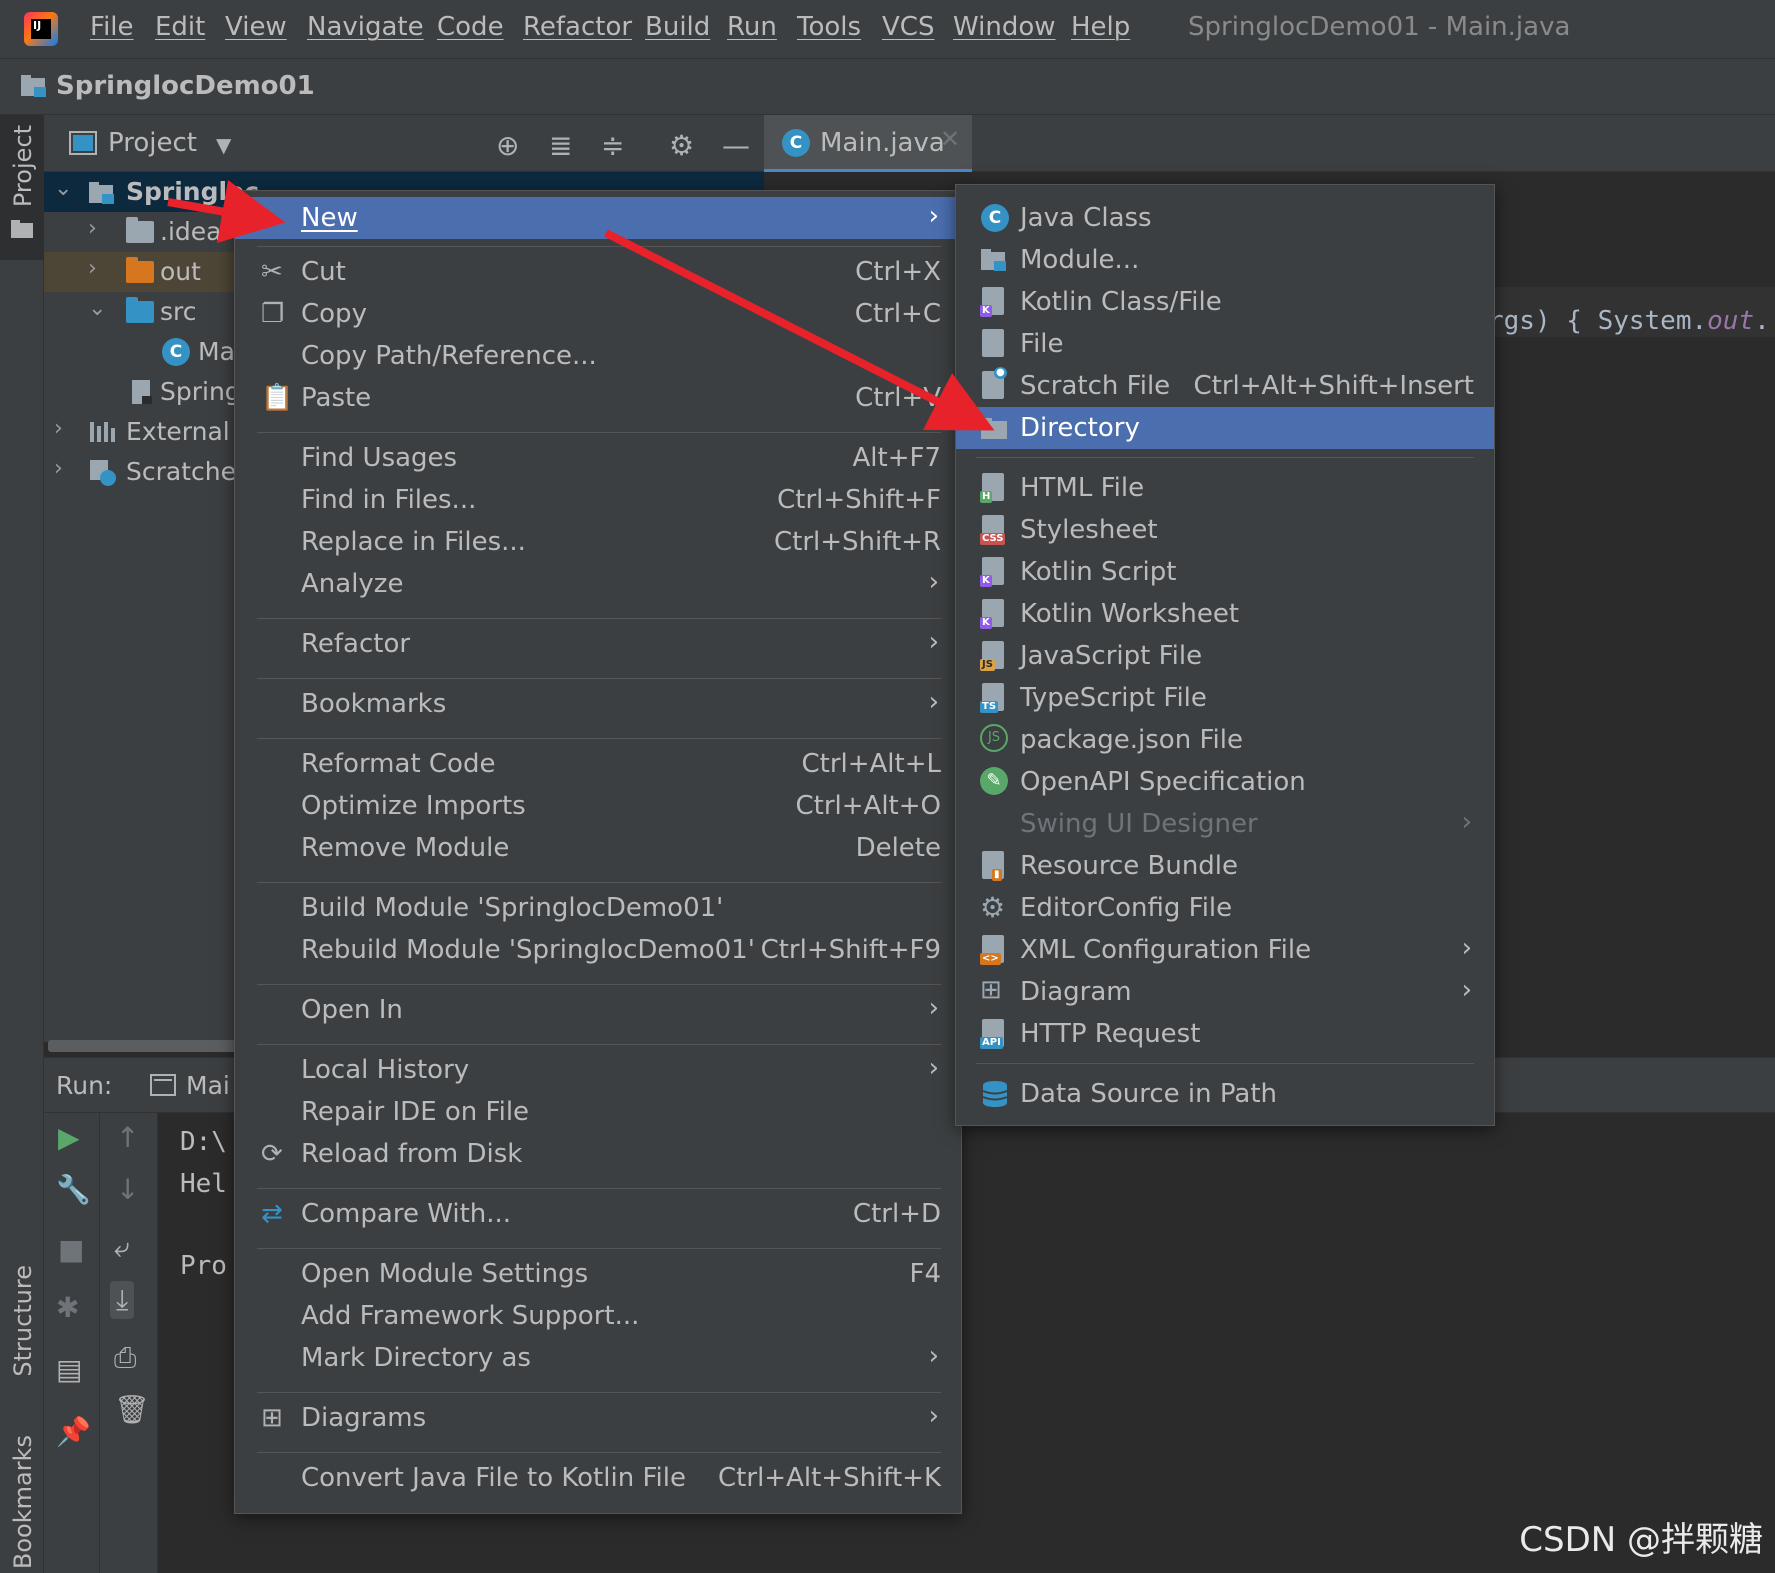 This screenshot has width=1775, height=1573. What do you see at coordinates (1225, 572) in the screenshot?
I see `new-kotlin-script: K Kotlin Script` at bounding box center [1225, 572].